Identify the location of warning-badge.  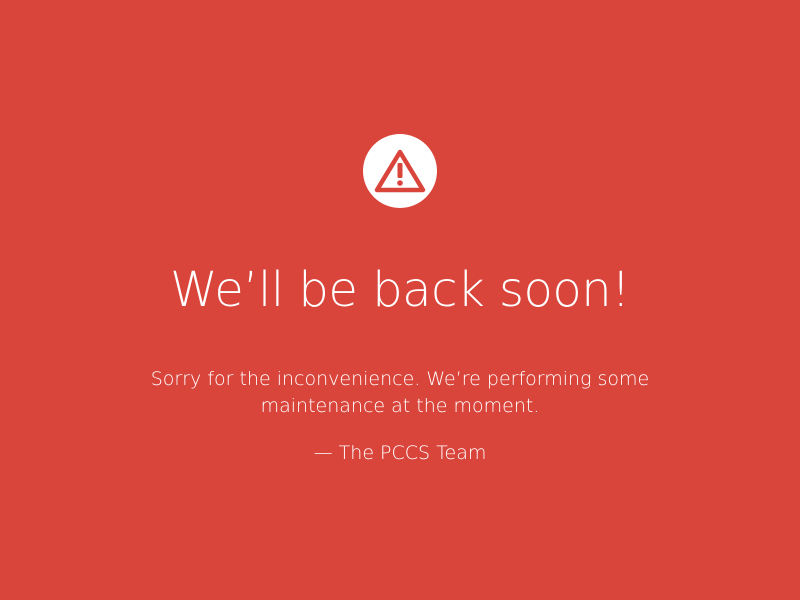
(400, 171).